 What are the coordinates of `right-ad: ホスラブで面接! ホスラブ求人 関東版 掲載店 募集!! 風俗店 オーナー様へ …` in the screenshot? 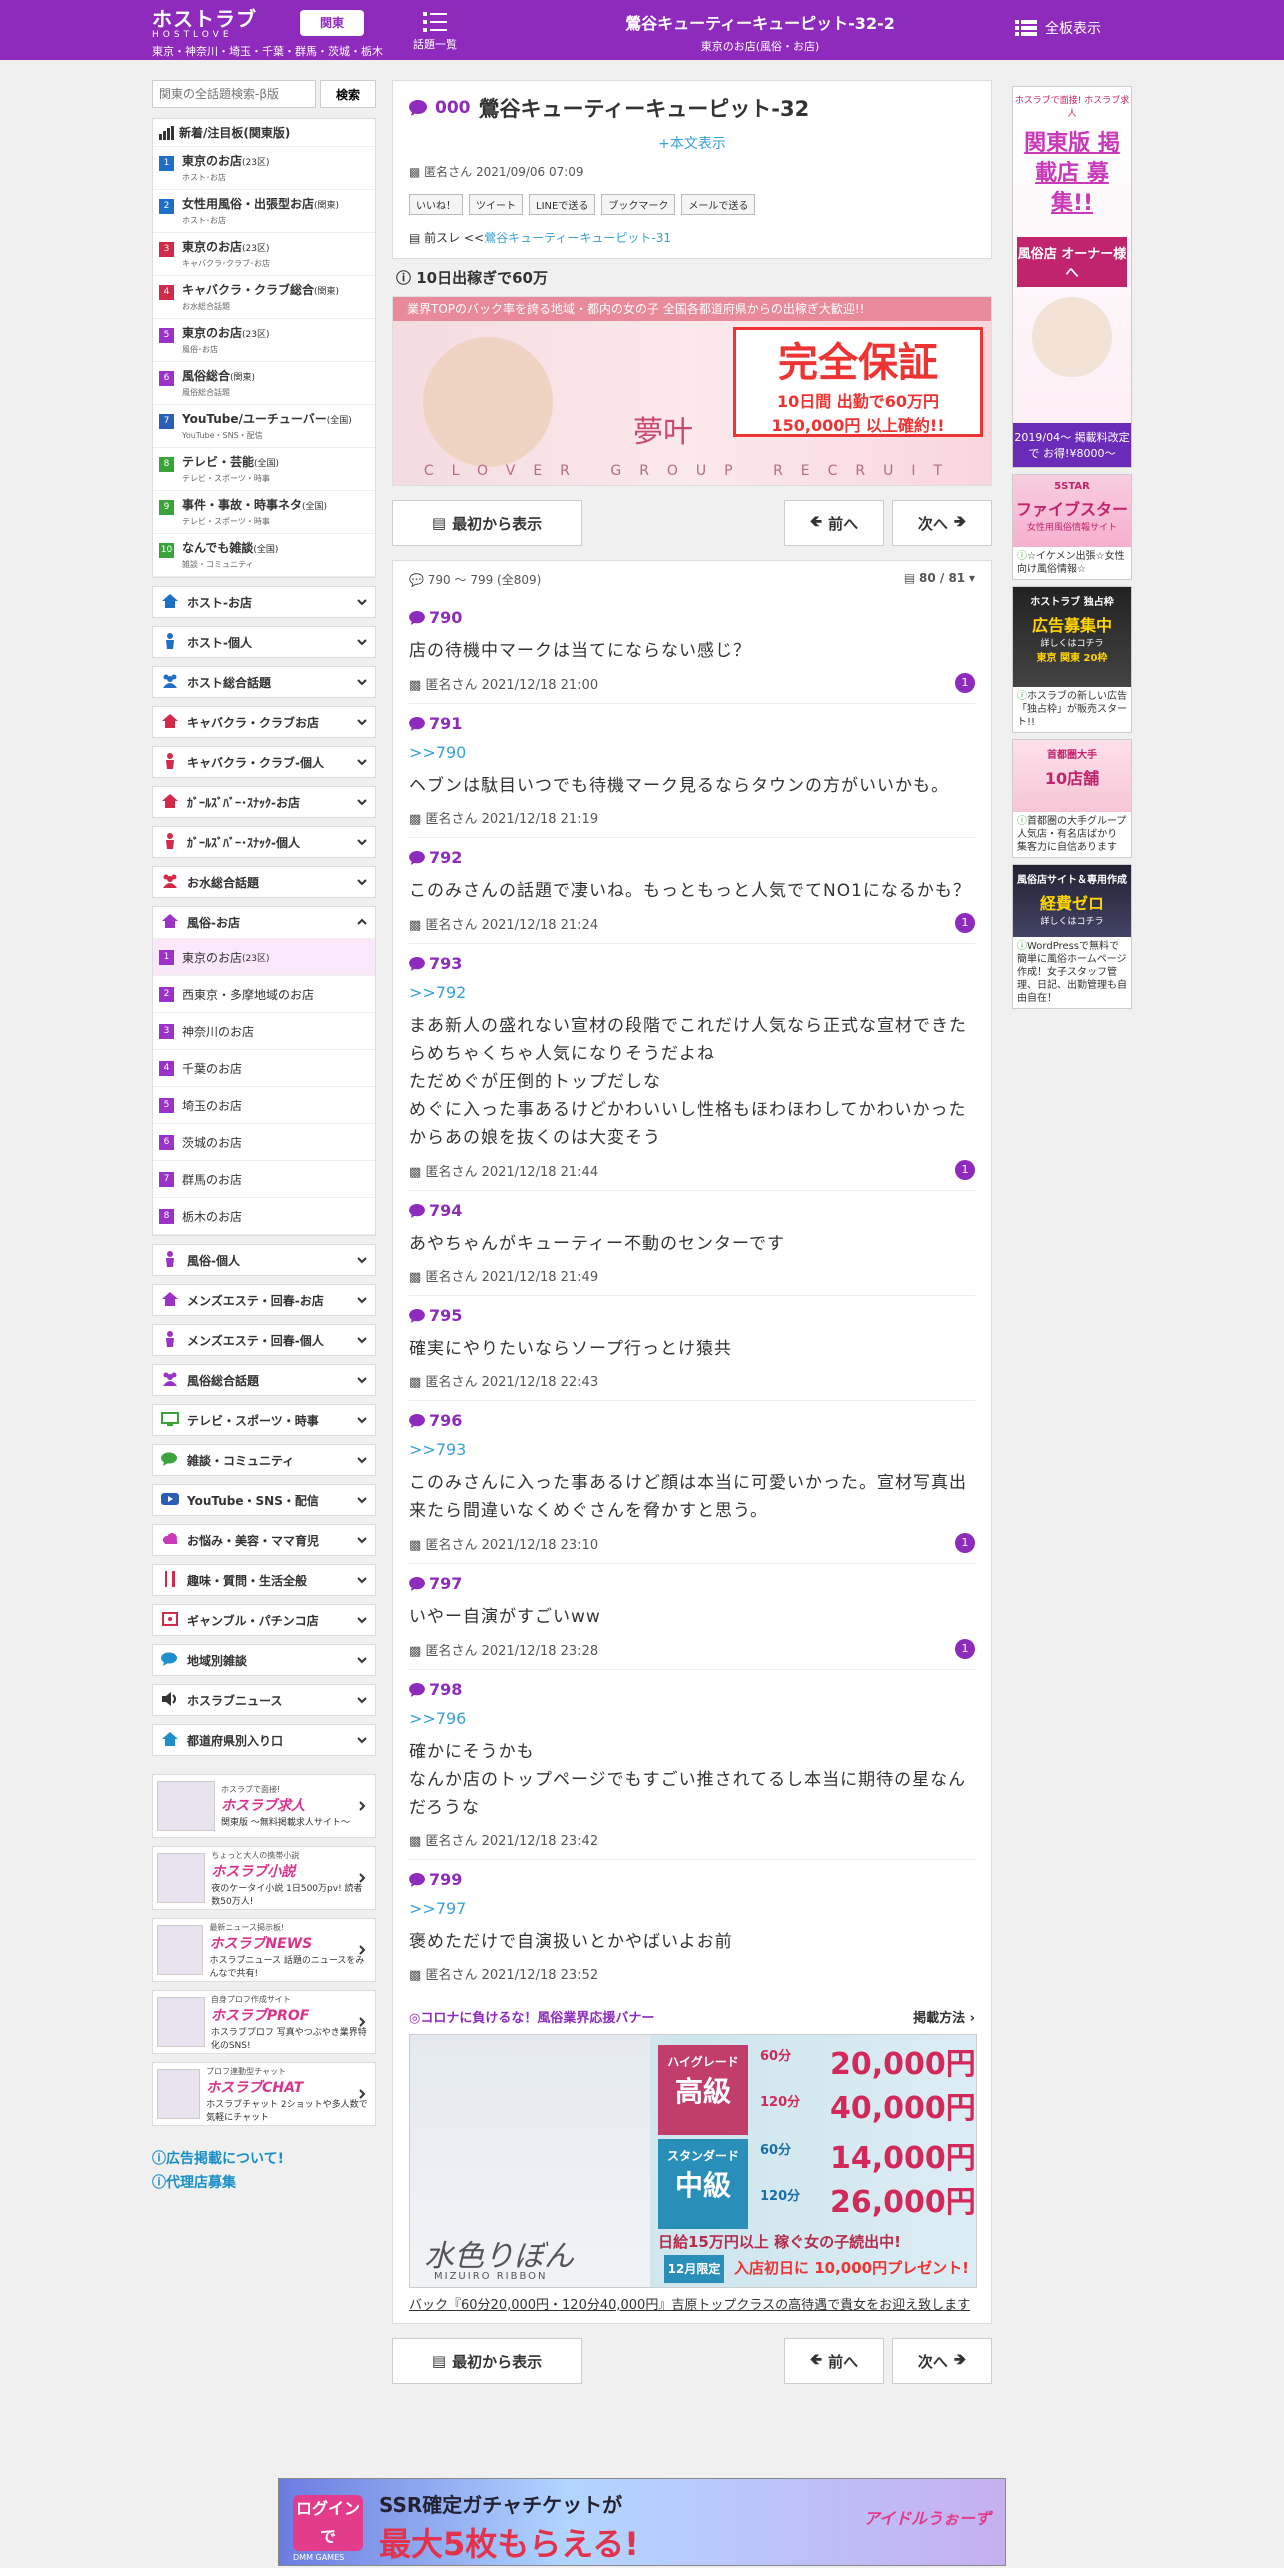 It's located at (1072, 277).